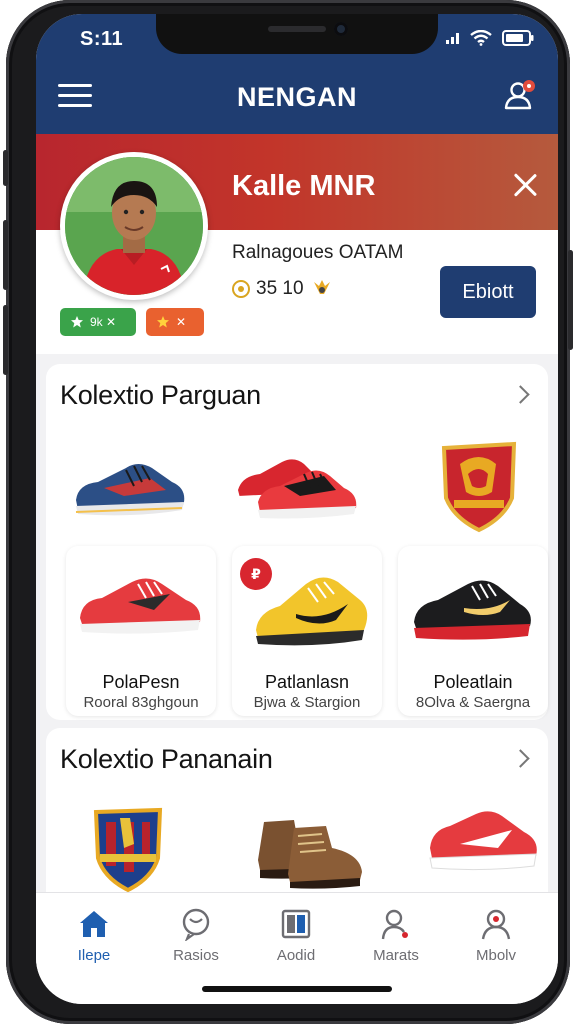 Image resolution: width=576 pixels, height=1024 pixels. What do you see at coordinates (241, 289) in the screenshot?
I see `coin-icon` at bounding box center [241, 289].